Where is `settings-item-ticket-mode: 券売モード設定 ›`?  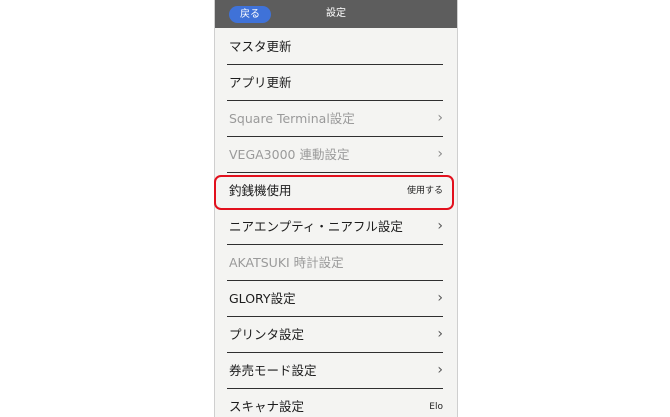
settings-item-ticket-mode: 券売モード設定 › is located at coordinates (335, 370).